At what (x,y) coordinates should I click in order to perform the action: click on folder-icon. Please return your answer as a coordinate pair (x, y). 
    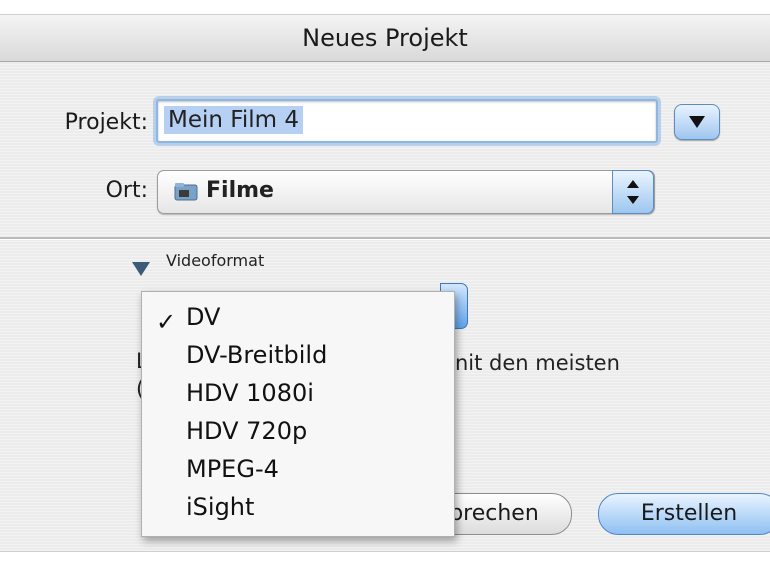
    Looking at the image, I should click on (186, 192).